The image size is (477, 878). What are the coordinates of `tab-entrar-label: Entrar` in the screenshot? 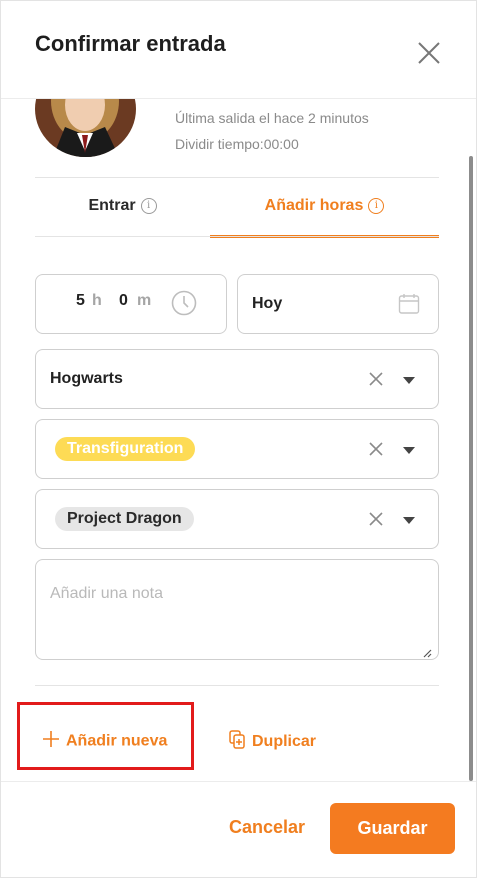 It's located at (112, 205).